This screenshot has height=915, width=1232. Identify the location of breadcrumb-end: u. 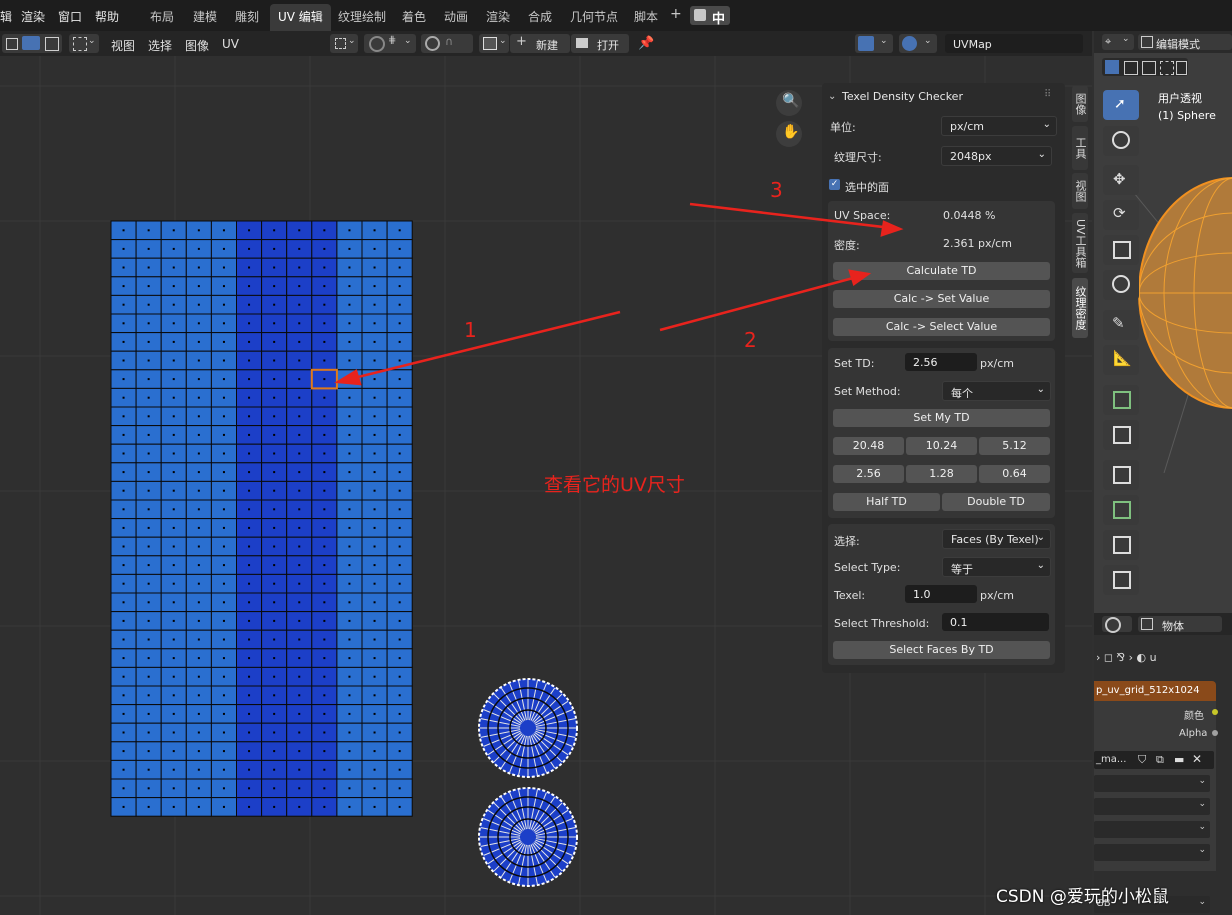
(1153, 657).